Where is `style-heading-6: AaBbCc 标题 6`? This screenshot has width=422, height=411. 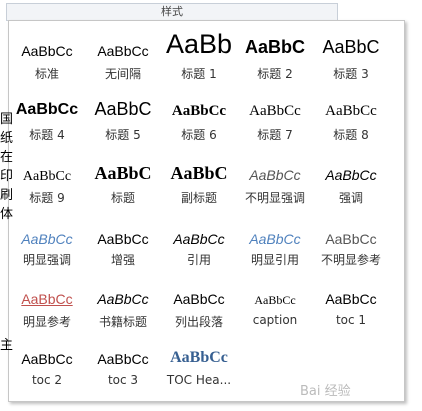 style-heading-6: AaBbCc 标题 6 is located at coordinates (199, 130).